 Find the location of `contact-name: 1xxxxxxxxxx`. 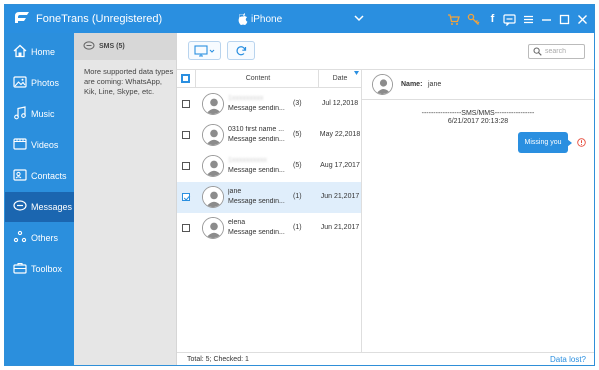

contact-name: 1xxxxxxxxxx is located at coordinates (247, 160).